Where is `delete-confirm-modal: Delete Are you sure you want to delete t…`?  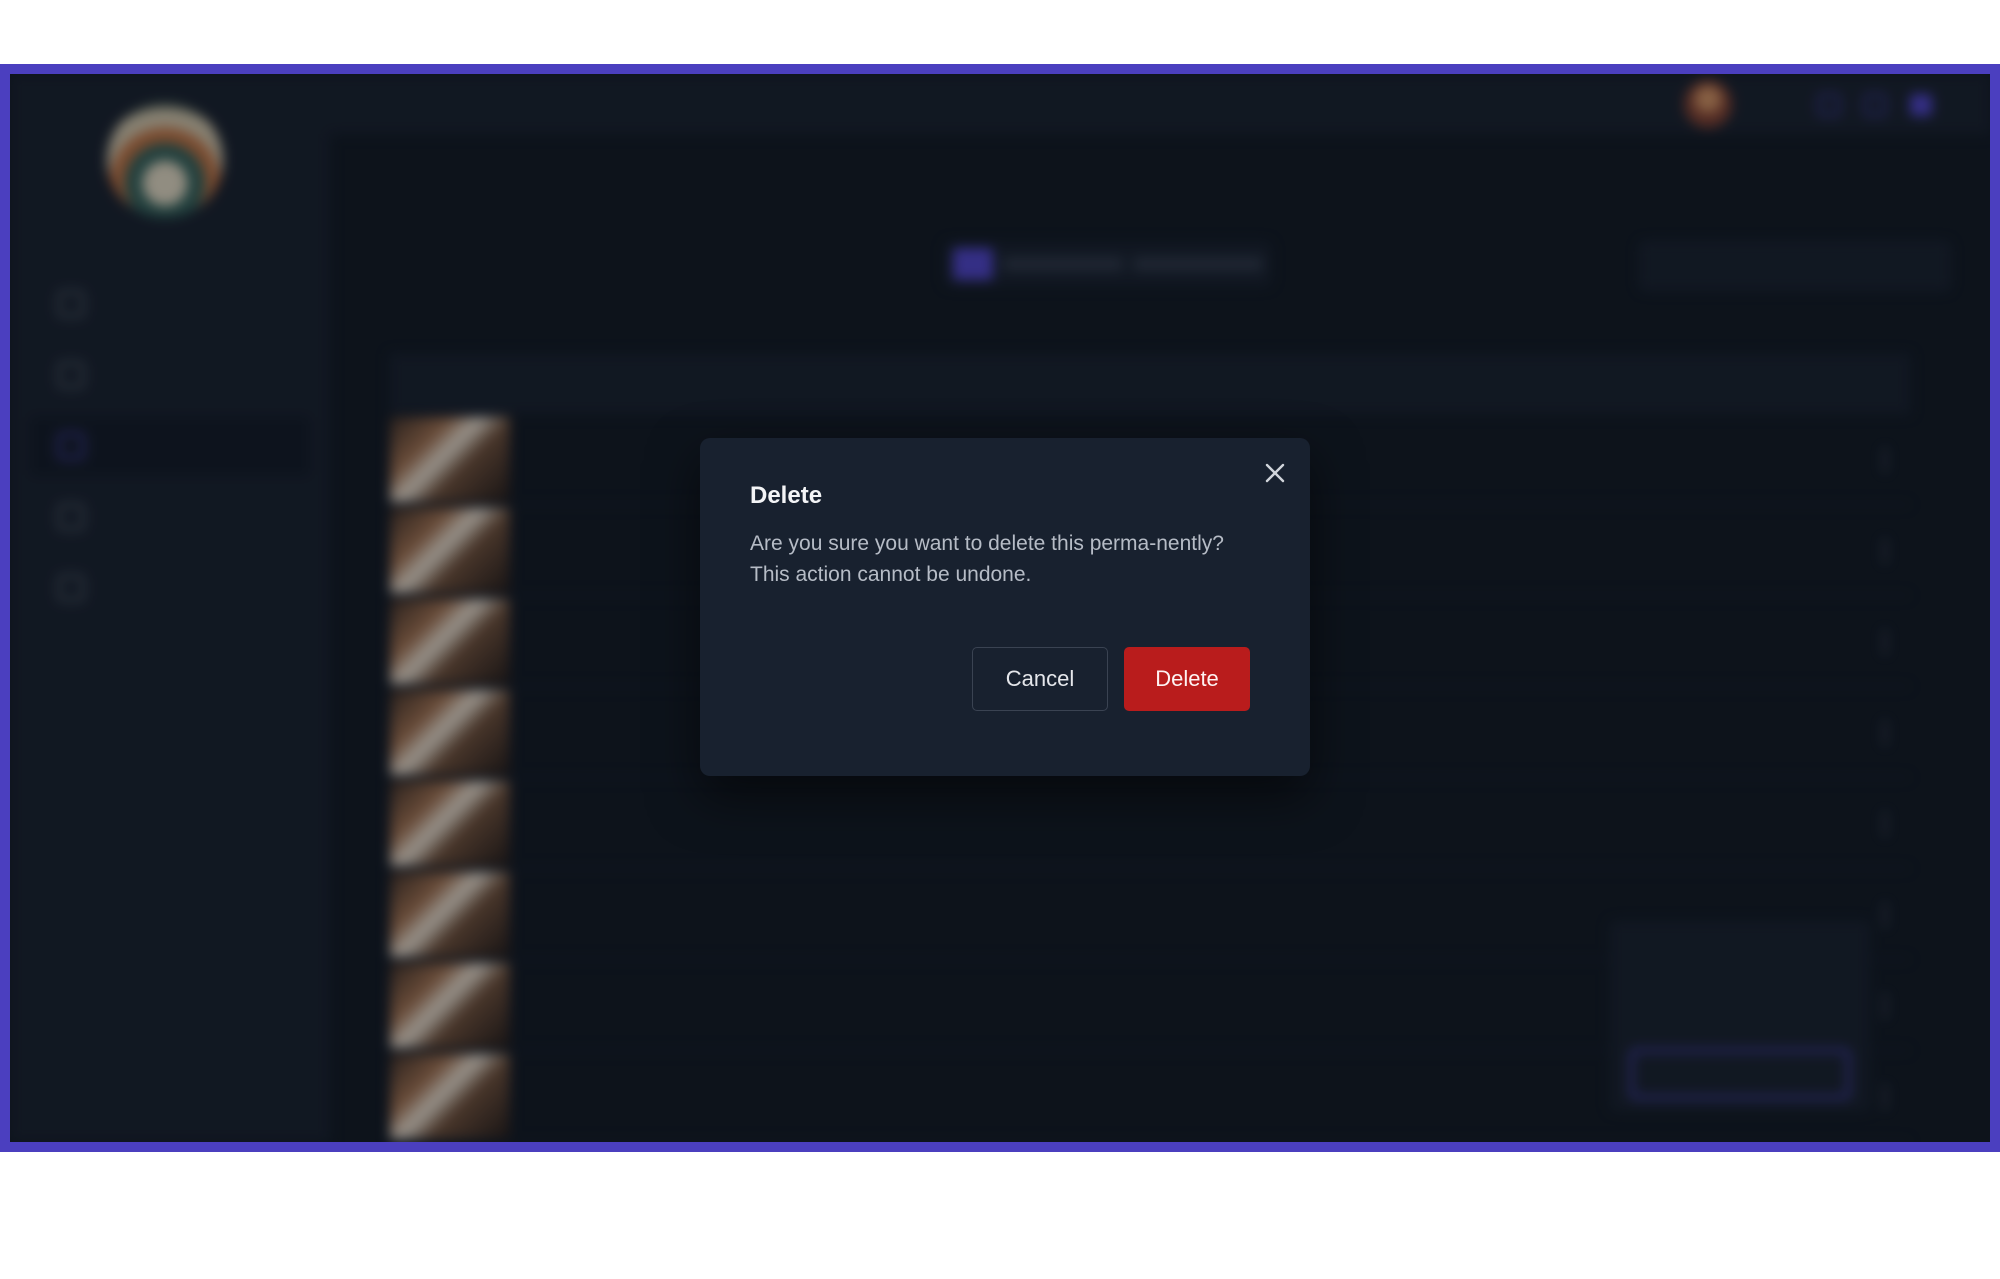
delete-confirm-modal: Delete Are you sure you want to delete t… is located at coordinates (1005, 607).